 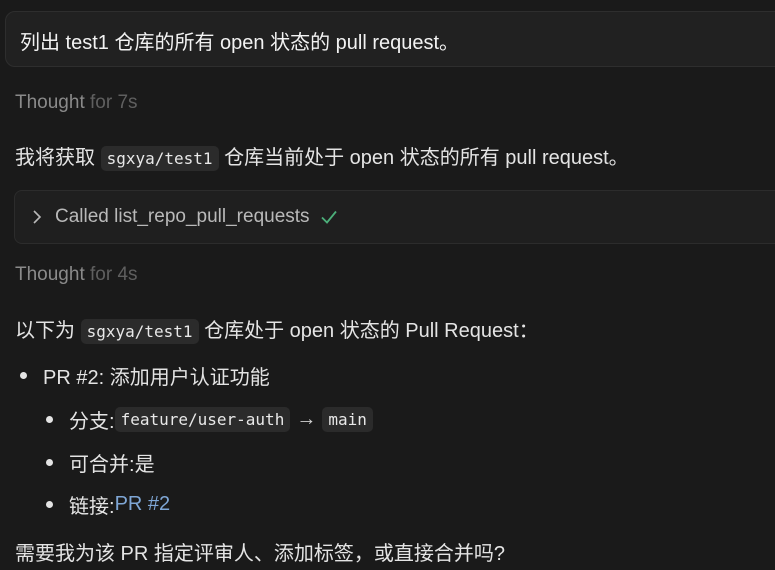 What do you see at coordinates (156, 378) in the screenshot?
I see `pr-title: PR #2: 添加用户认证功能` at bounding box center [156, 378].